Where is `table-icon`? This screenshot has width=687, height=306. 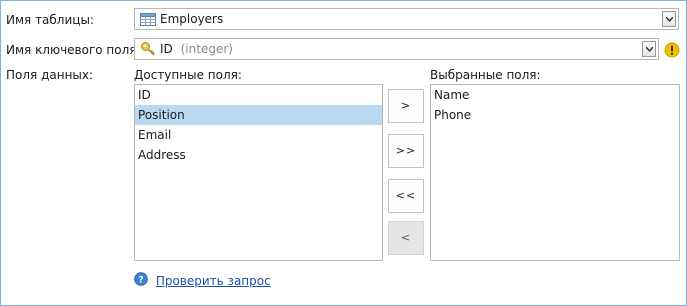 table-icon is located at coordinates (148, 21).